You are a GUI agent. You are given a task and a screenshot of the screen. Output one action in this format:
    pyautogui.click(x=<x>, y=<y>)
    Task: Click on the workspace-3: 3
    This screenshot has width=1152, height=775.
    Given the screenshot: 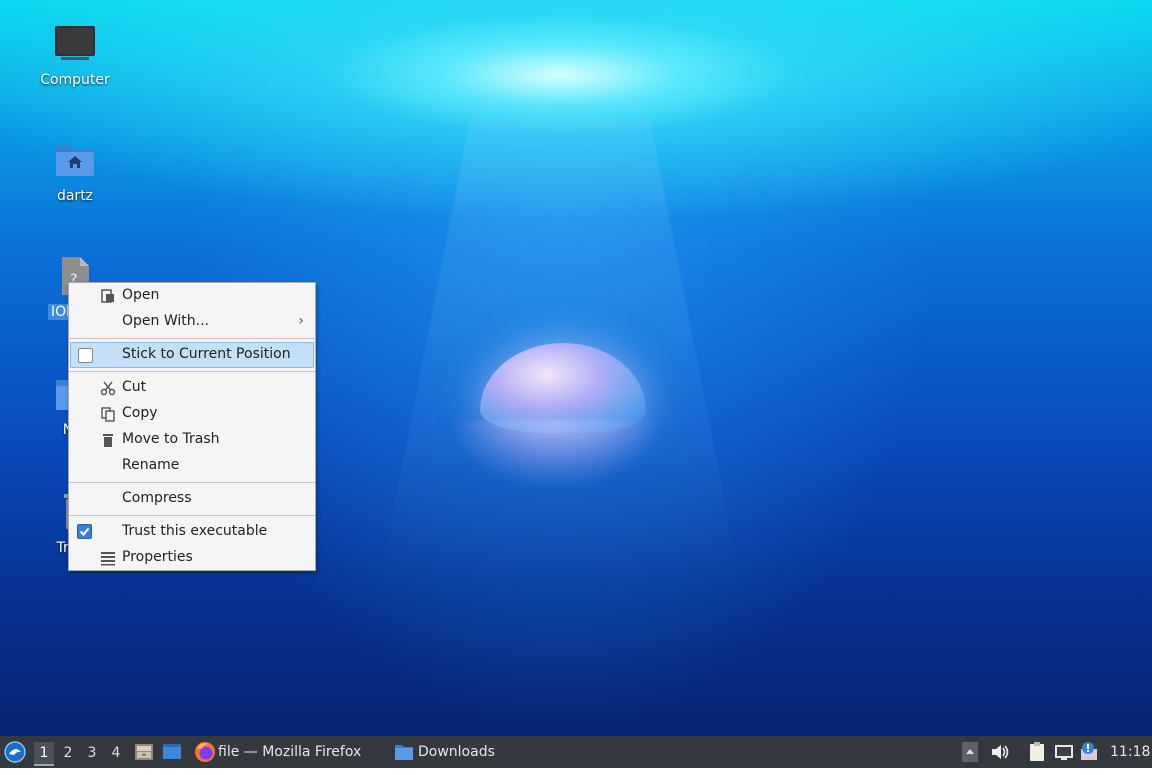 What is the action you would take?
    pyautogui.click(x=92, y=753)
    